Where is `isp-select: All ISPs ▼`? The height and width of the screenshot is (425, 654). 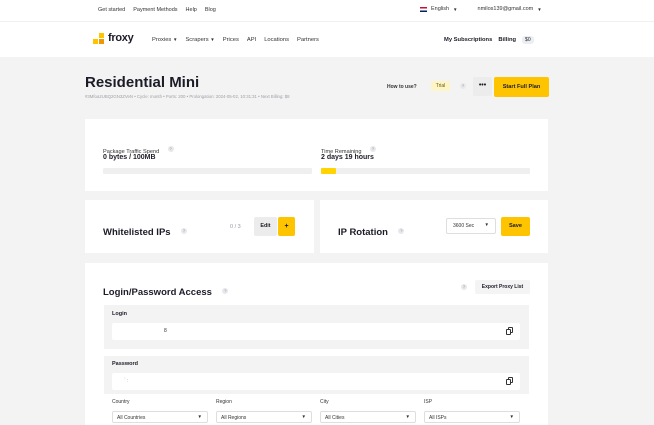 isp-select: All ISPs ▼ is located at coordinates (472, 417).